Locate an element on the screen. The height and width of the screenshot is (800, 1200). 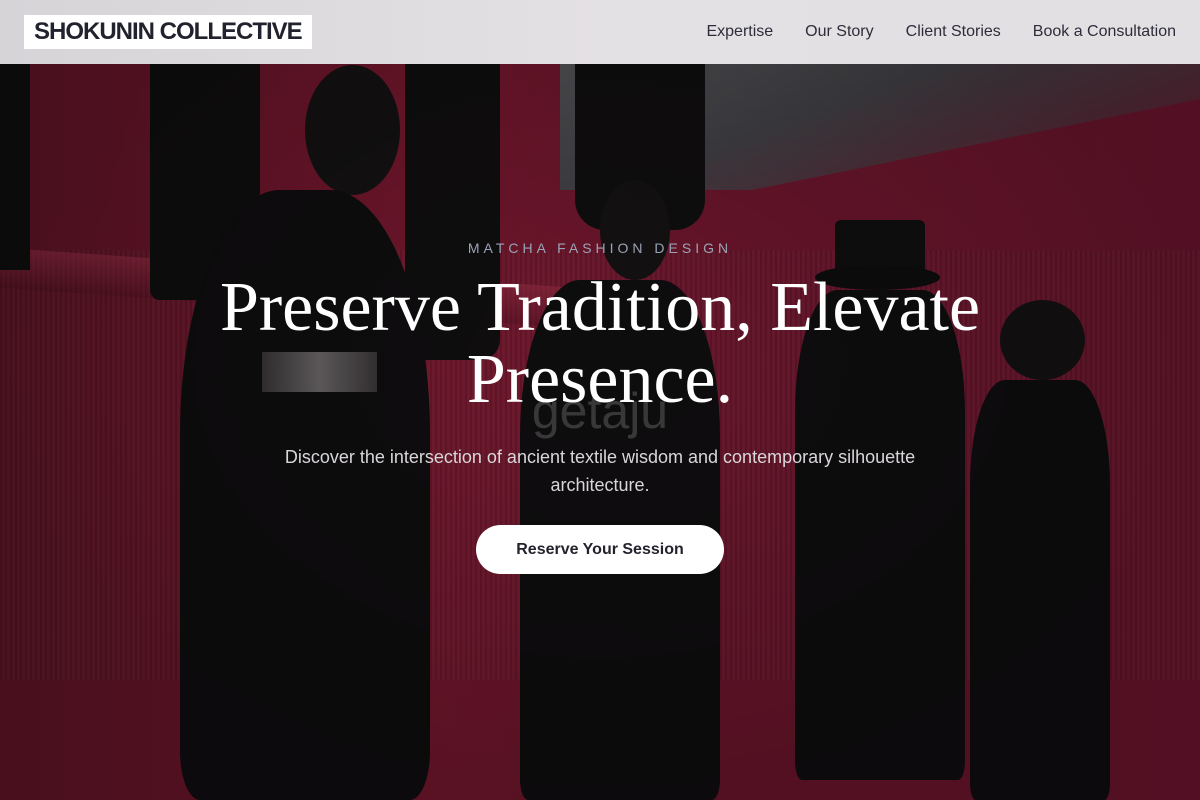
watermark-text: getaju is located at coordinates (600, 411).